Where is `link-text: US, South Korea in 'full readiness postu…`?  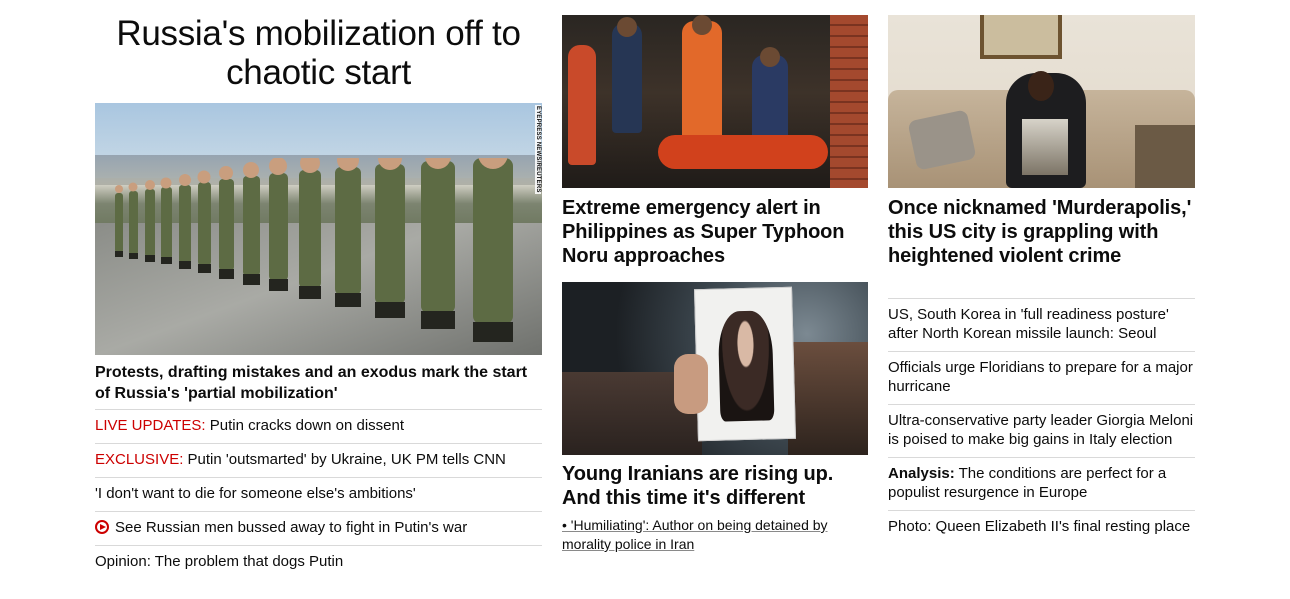 link-text: US, South Korea in 'full readiness postu… is located at coordinates (1028, 324).